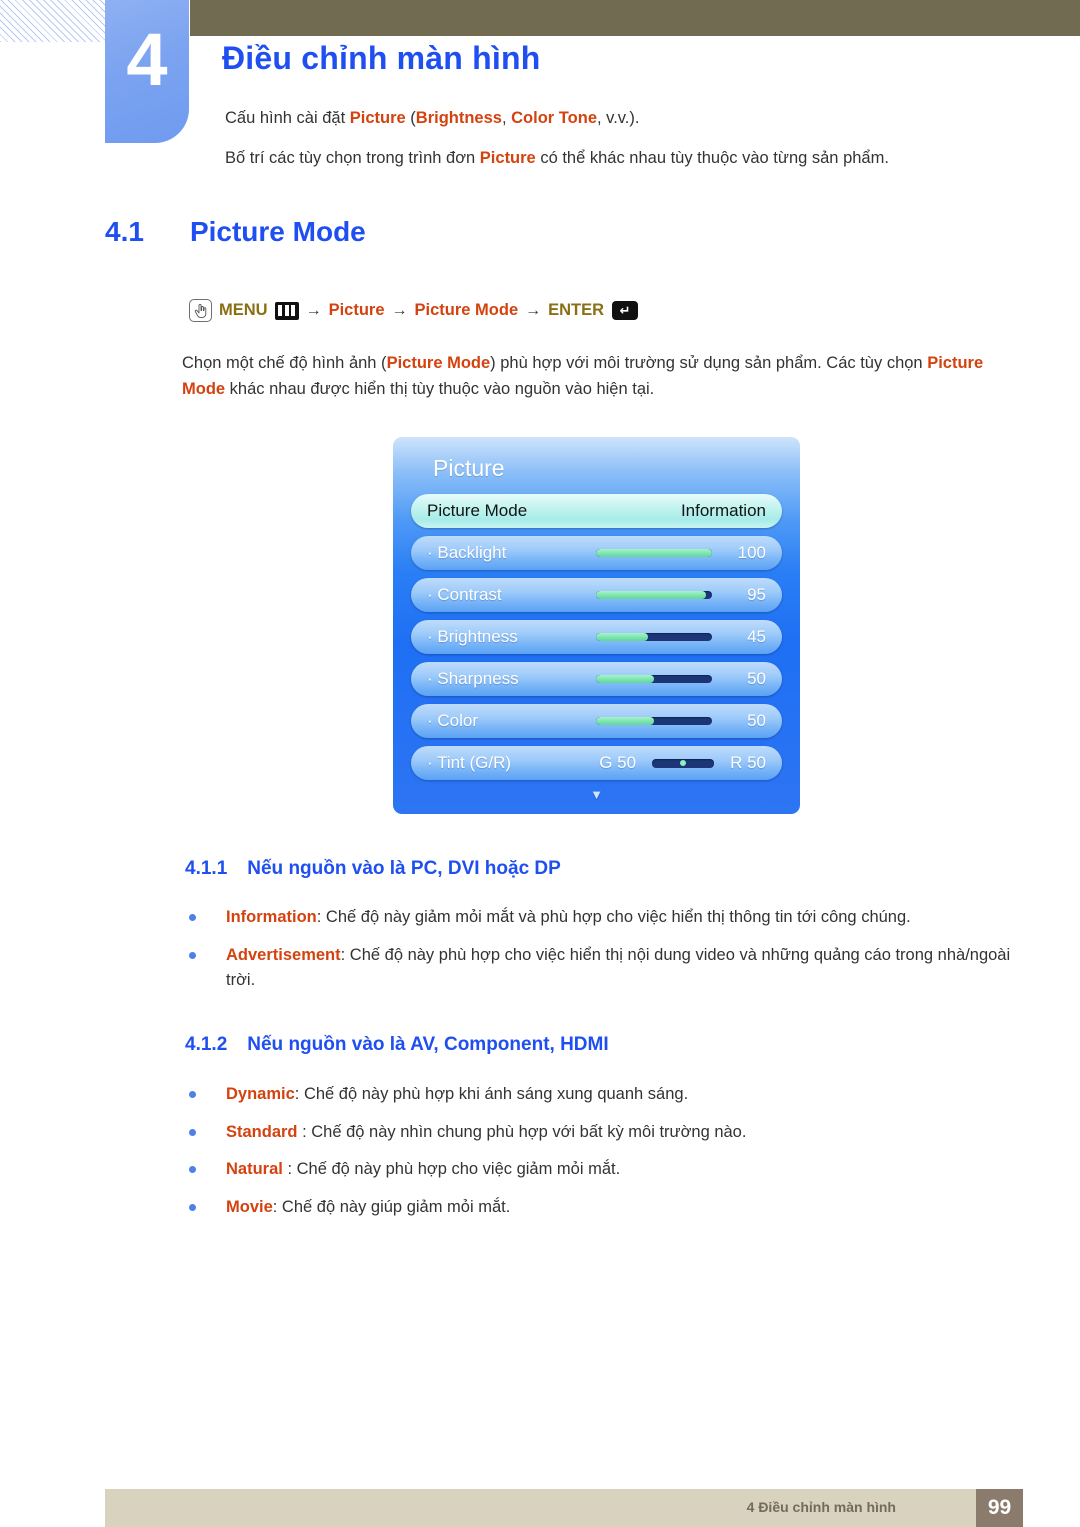 Image resolution: width=1080 pixels, height=1527 pixels. What do you see at coordinates (249, 1206) in the screenshot?
I see `list-item-keyword: Movie` at bounding box center [249, 1206].